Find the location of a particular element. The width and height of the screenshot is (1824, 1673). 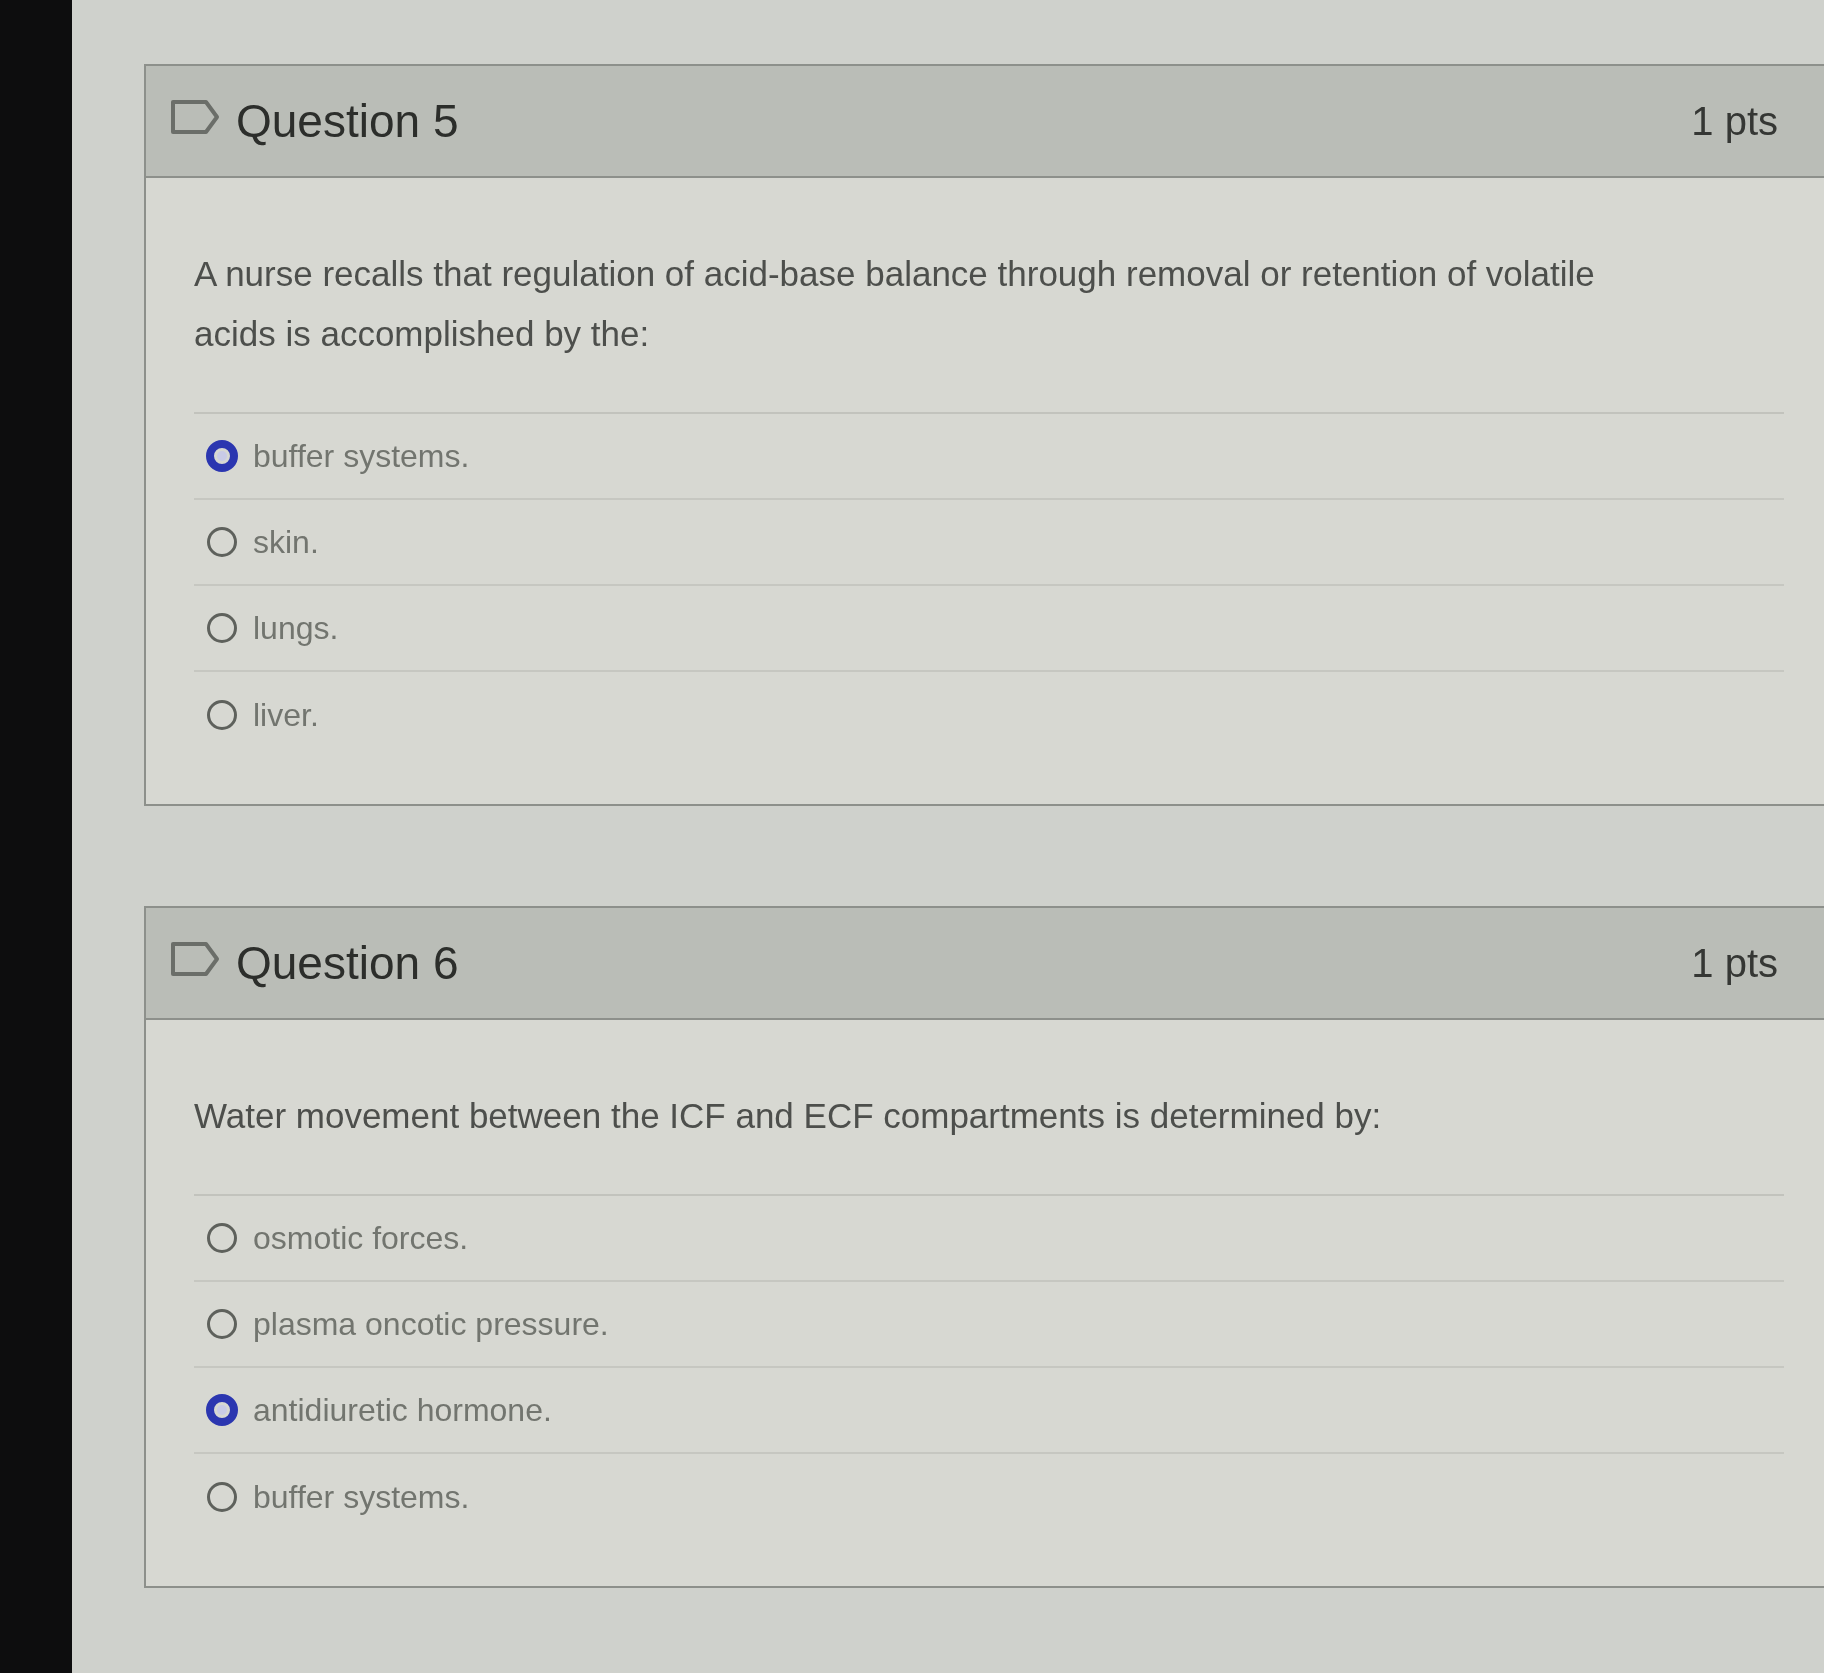

answer-label: antidiuretic hormone. is located at coordinates (402, 1410).